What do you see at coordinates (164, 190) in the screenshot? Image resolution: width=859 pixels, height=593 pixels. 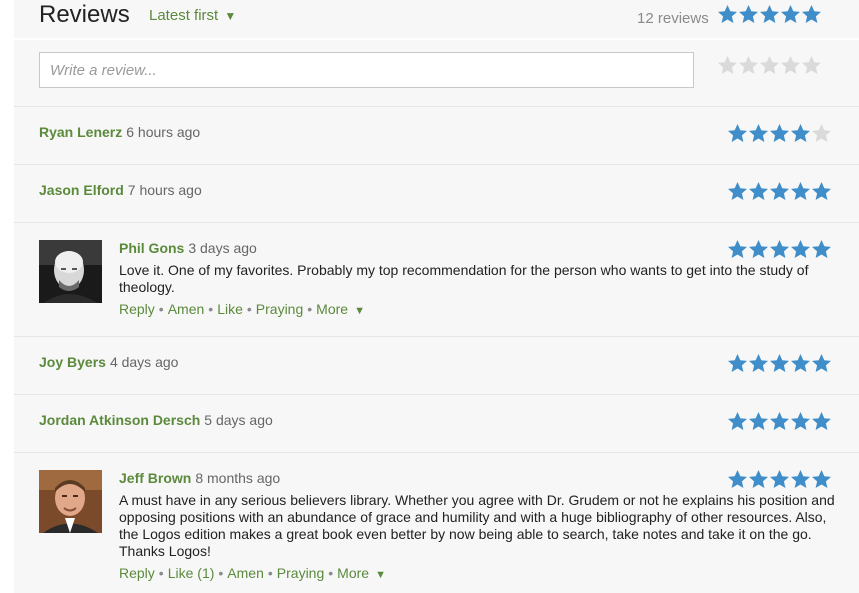 I see `review-time: 7 hours ago` at bounding box center [164, 190].